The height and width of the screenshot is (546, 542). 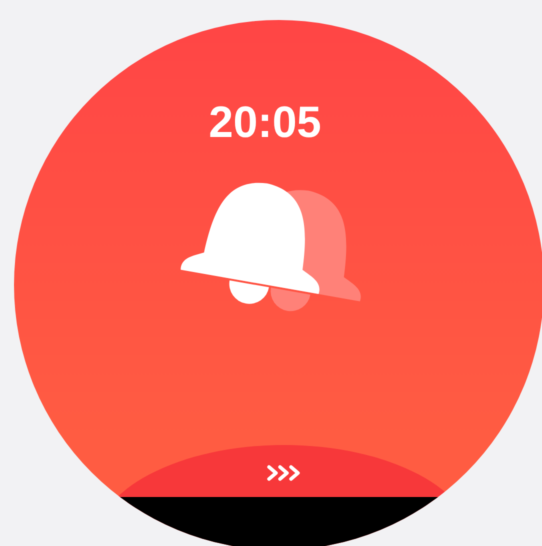 I want to click on alarm-time: 20:05, so click(x=265, y=123).